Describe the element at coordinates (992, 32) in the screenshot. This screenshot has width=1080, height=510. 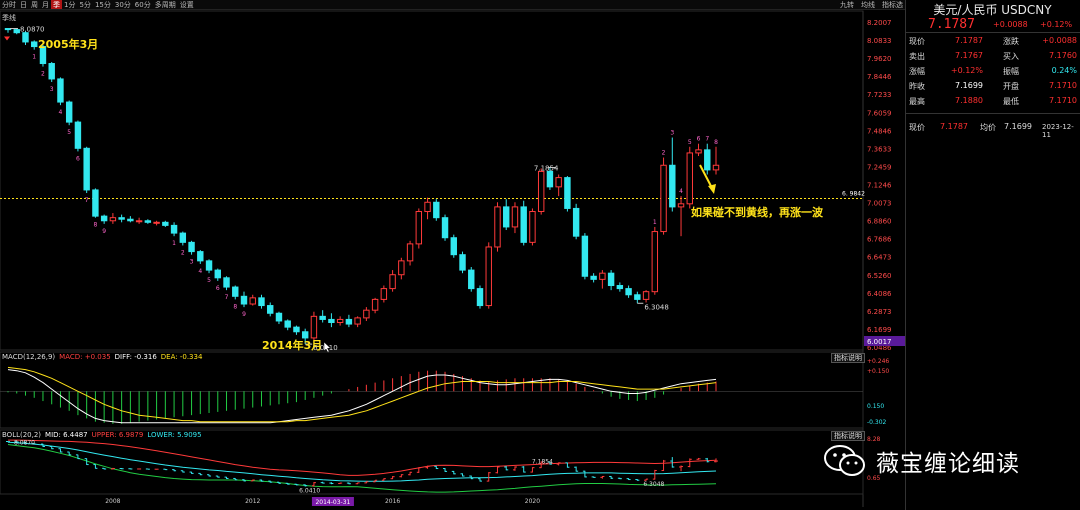
I see `quote-divider` at that location.